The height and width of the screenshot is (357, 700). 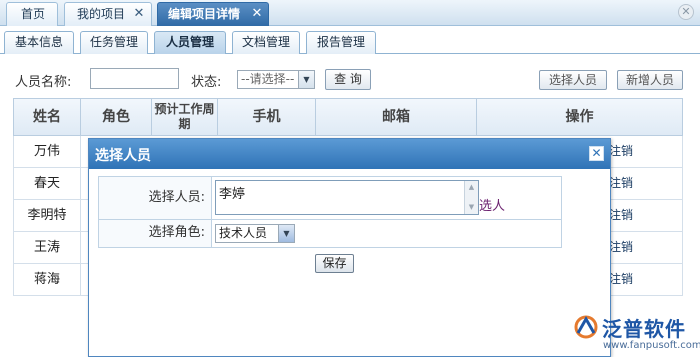 I want to click on tab-label: 编辑项目详情, so click(x=204, y=14).